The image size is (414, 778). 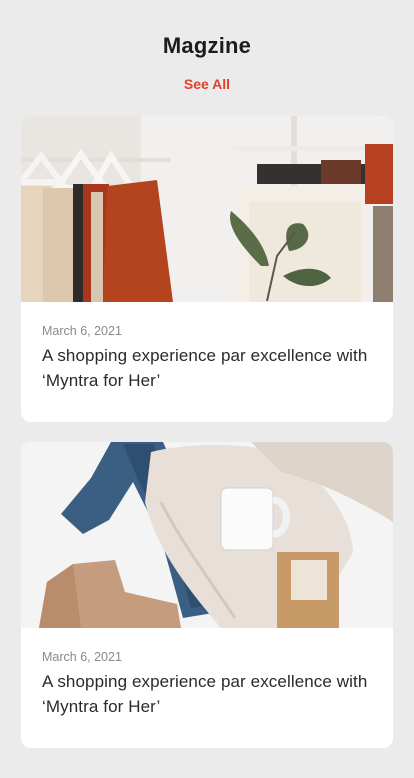 I want to click on see-all-link: See All, so click(x=207, y=84).